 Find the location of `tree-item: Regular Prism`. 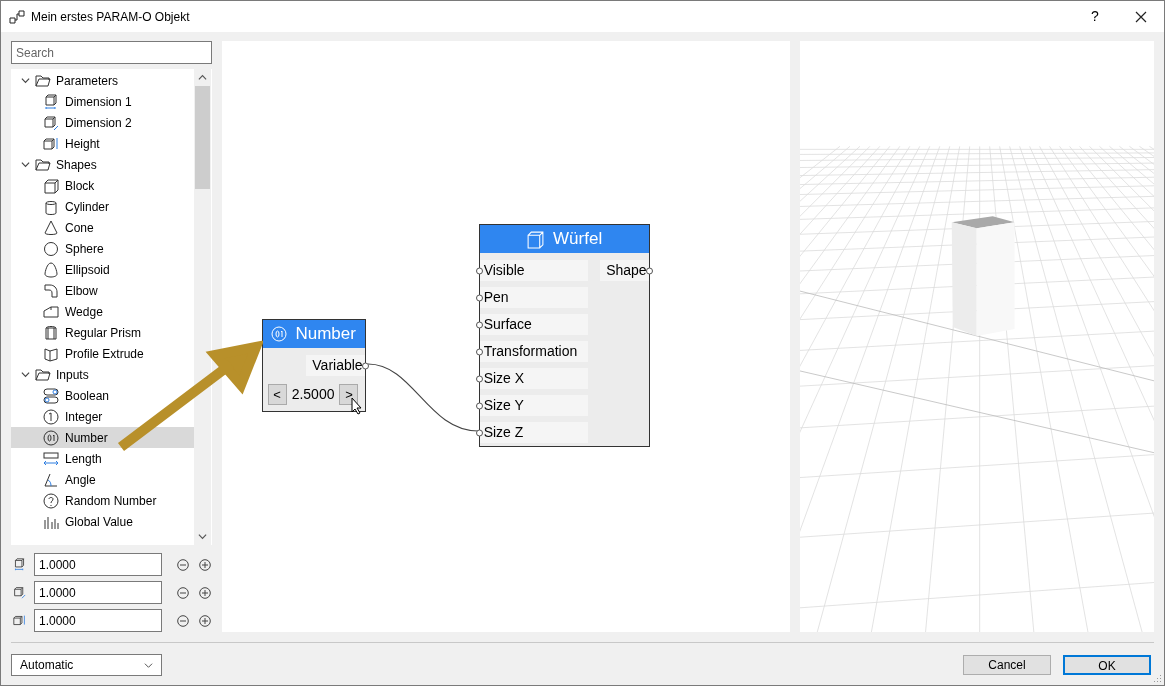

tree-item: Regular Prism is located at coordinates (93, 332).